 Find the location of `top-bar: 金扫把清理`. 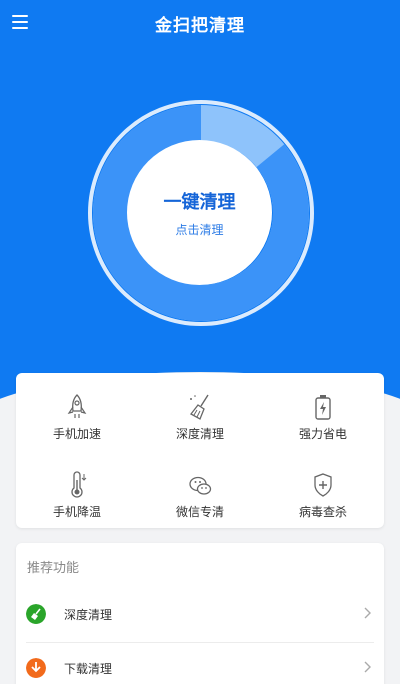

top-bar: 金扫把清理 is located at coordinates (200, 23).